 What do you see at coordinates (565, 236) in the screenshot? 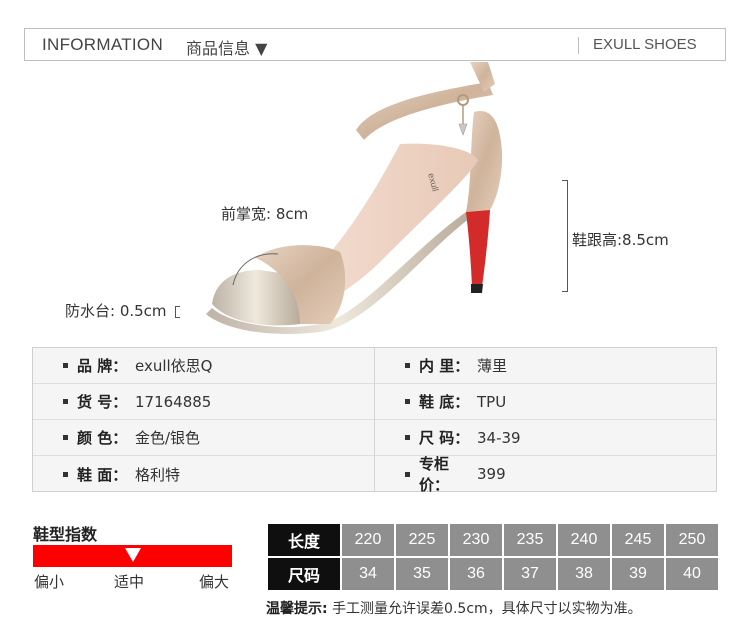
I see `heel-height-ruler` at bounding box center [565, 236].